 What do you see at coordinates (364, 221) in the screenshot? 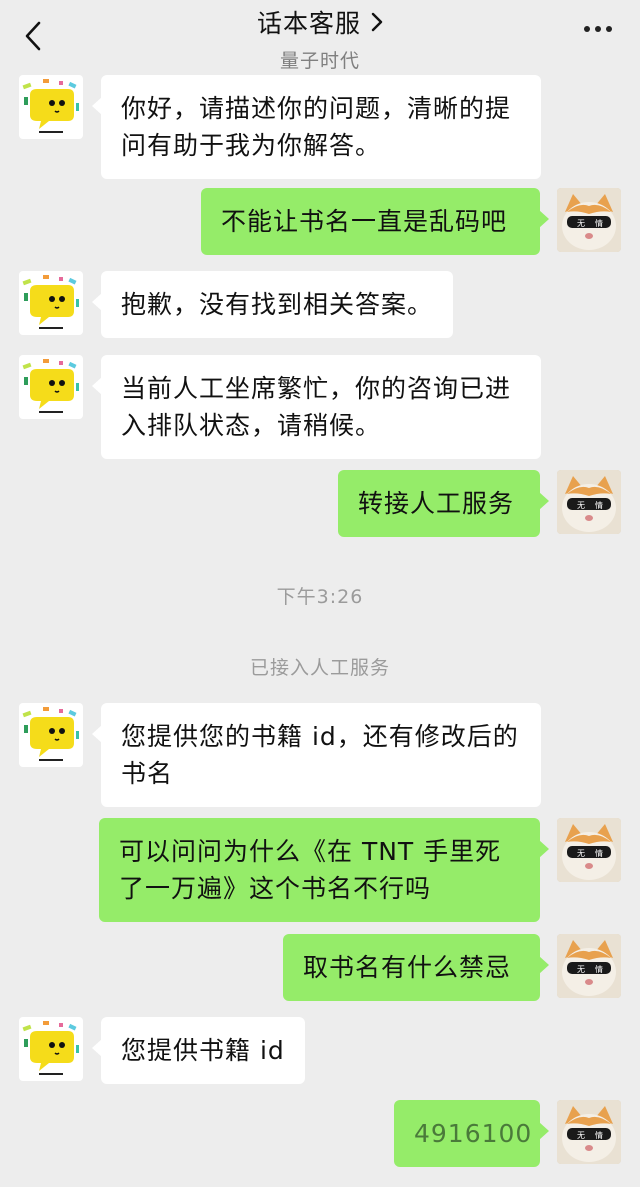
I see `message-text: 不能让书名一直是乱码吧` at bounding box center [364, 221].